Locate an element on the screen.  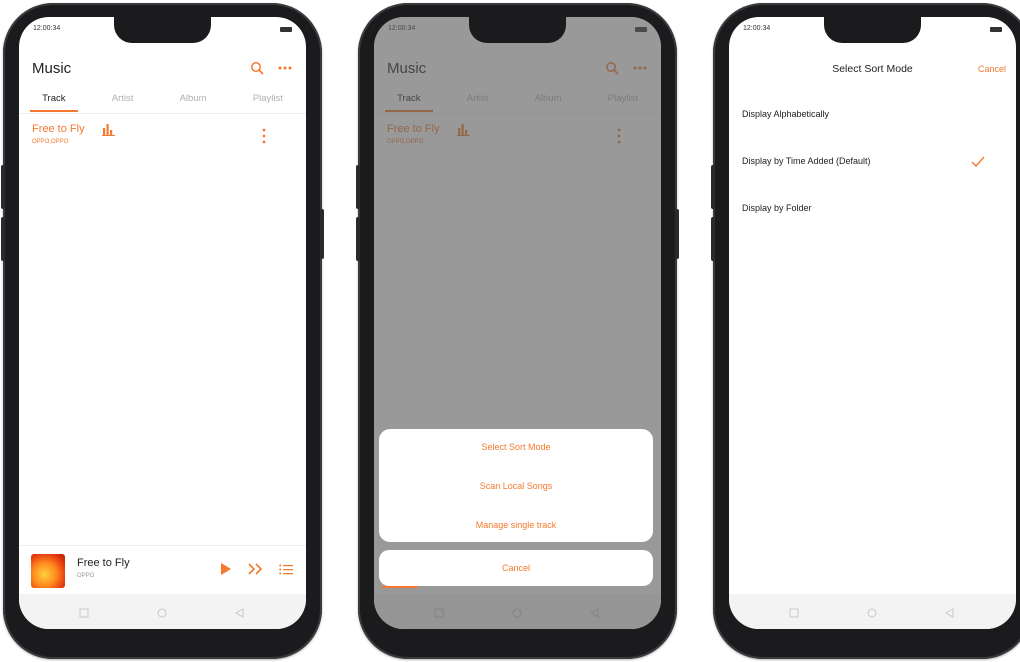
menu-manage-single-track: Manage single track is located at coordinates (516, 525).